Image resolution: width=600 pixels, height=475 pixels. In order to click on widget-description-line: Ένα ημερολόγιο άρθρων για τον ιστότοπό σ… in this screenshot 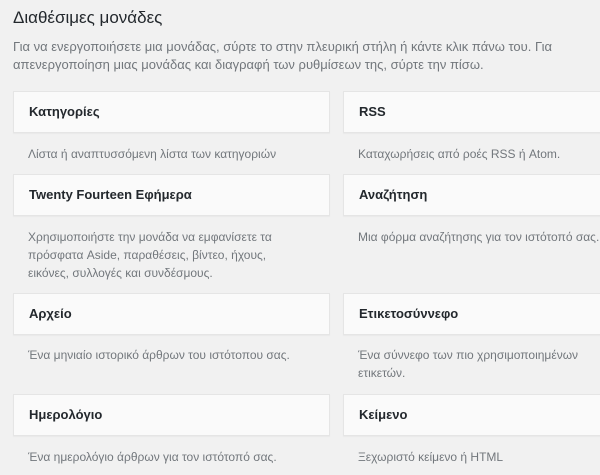, I will do `click(152, 457)`.